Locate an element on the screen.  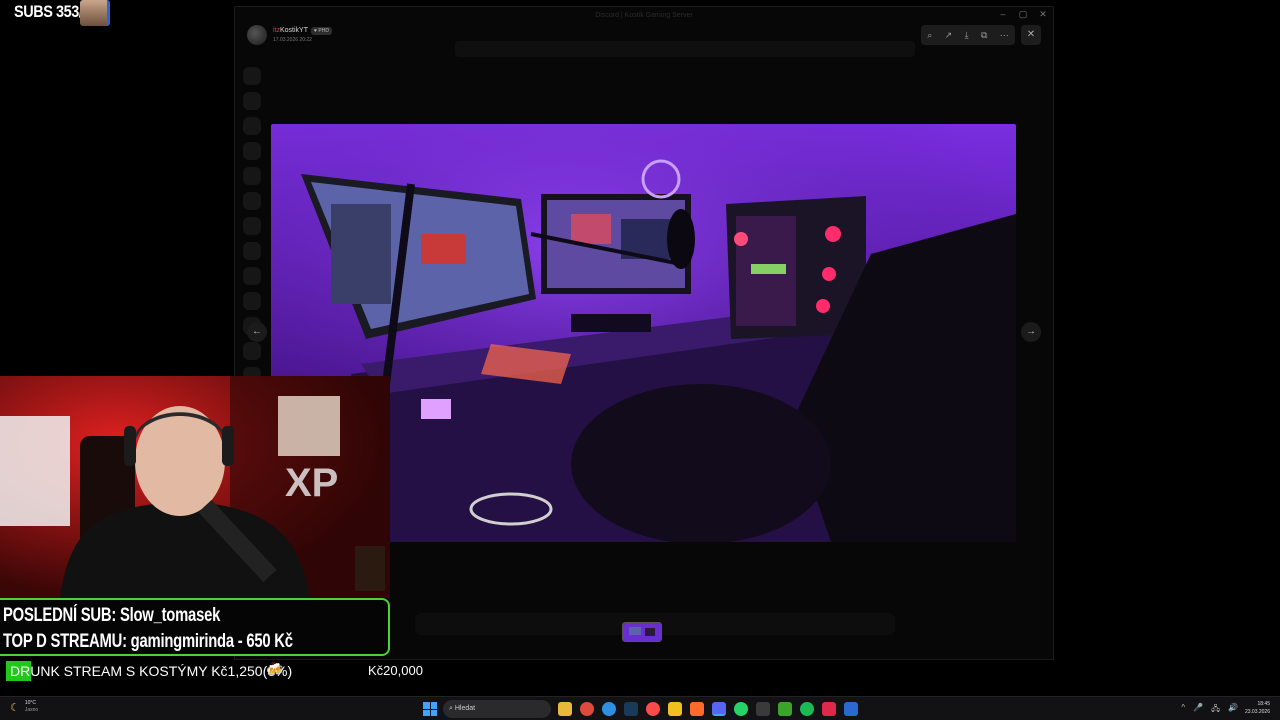
previous-image-button: ← is located at coordinates (257, 332).